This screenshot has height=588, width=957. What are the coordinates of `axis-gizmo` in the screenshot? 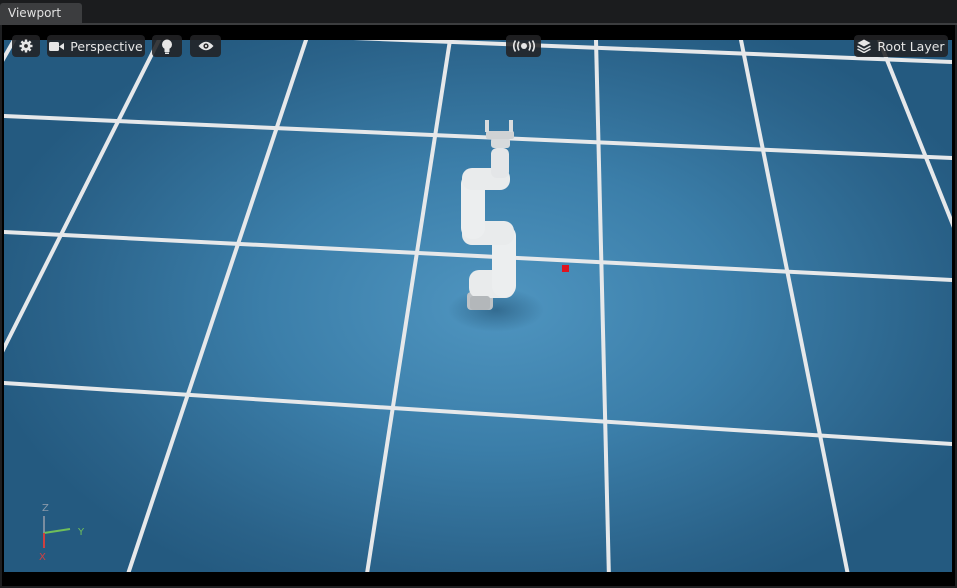 It's located at (57, 532).